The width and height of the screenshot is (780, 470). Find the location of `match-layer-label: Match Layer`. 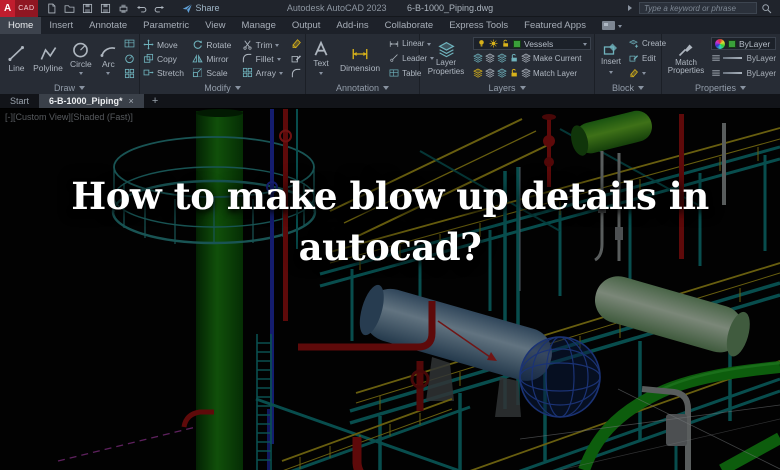

match-layer-label: Match Layer is located at coordinates (555, 73).